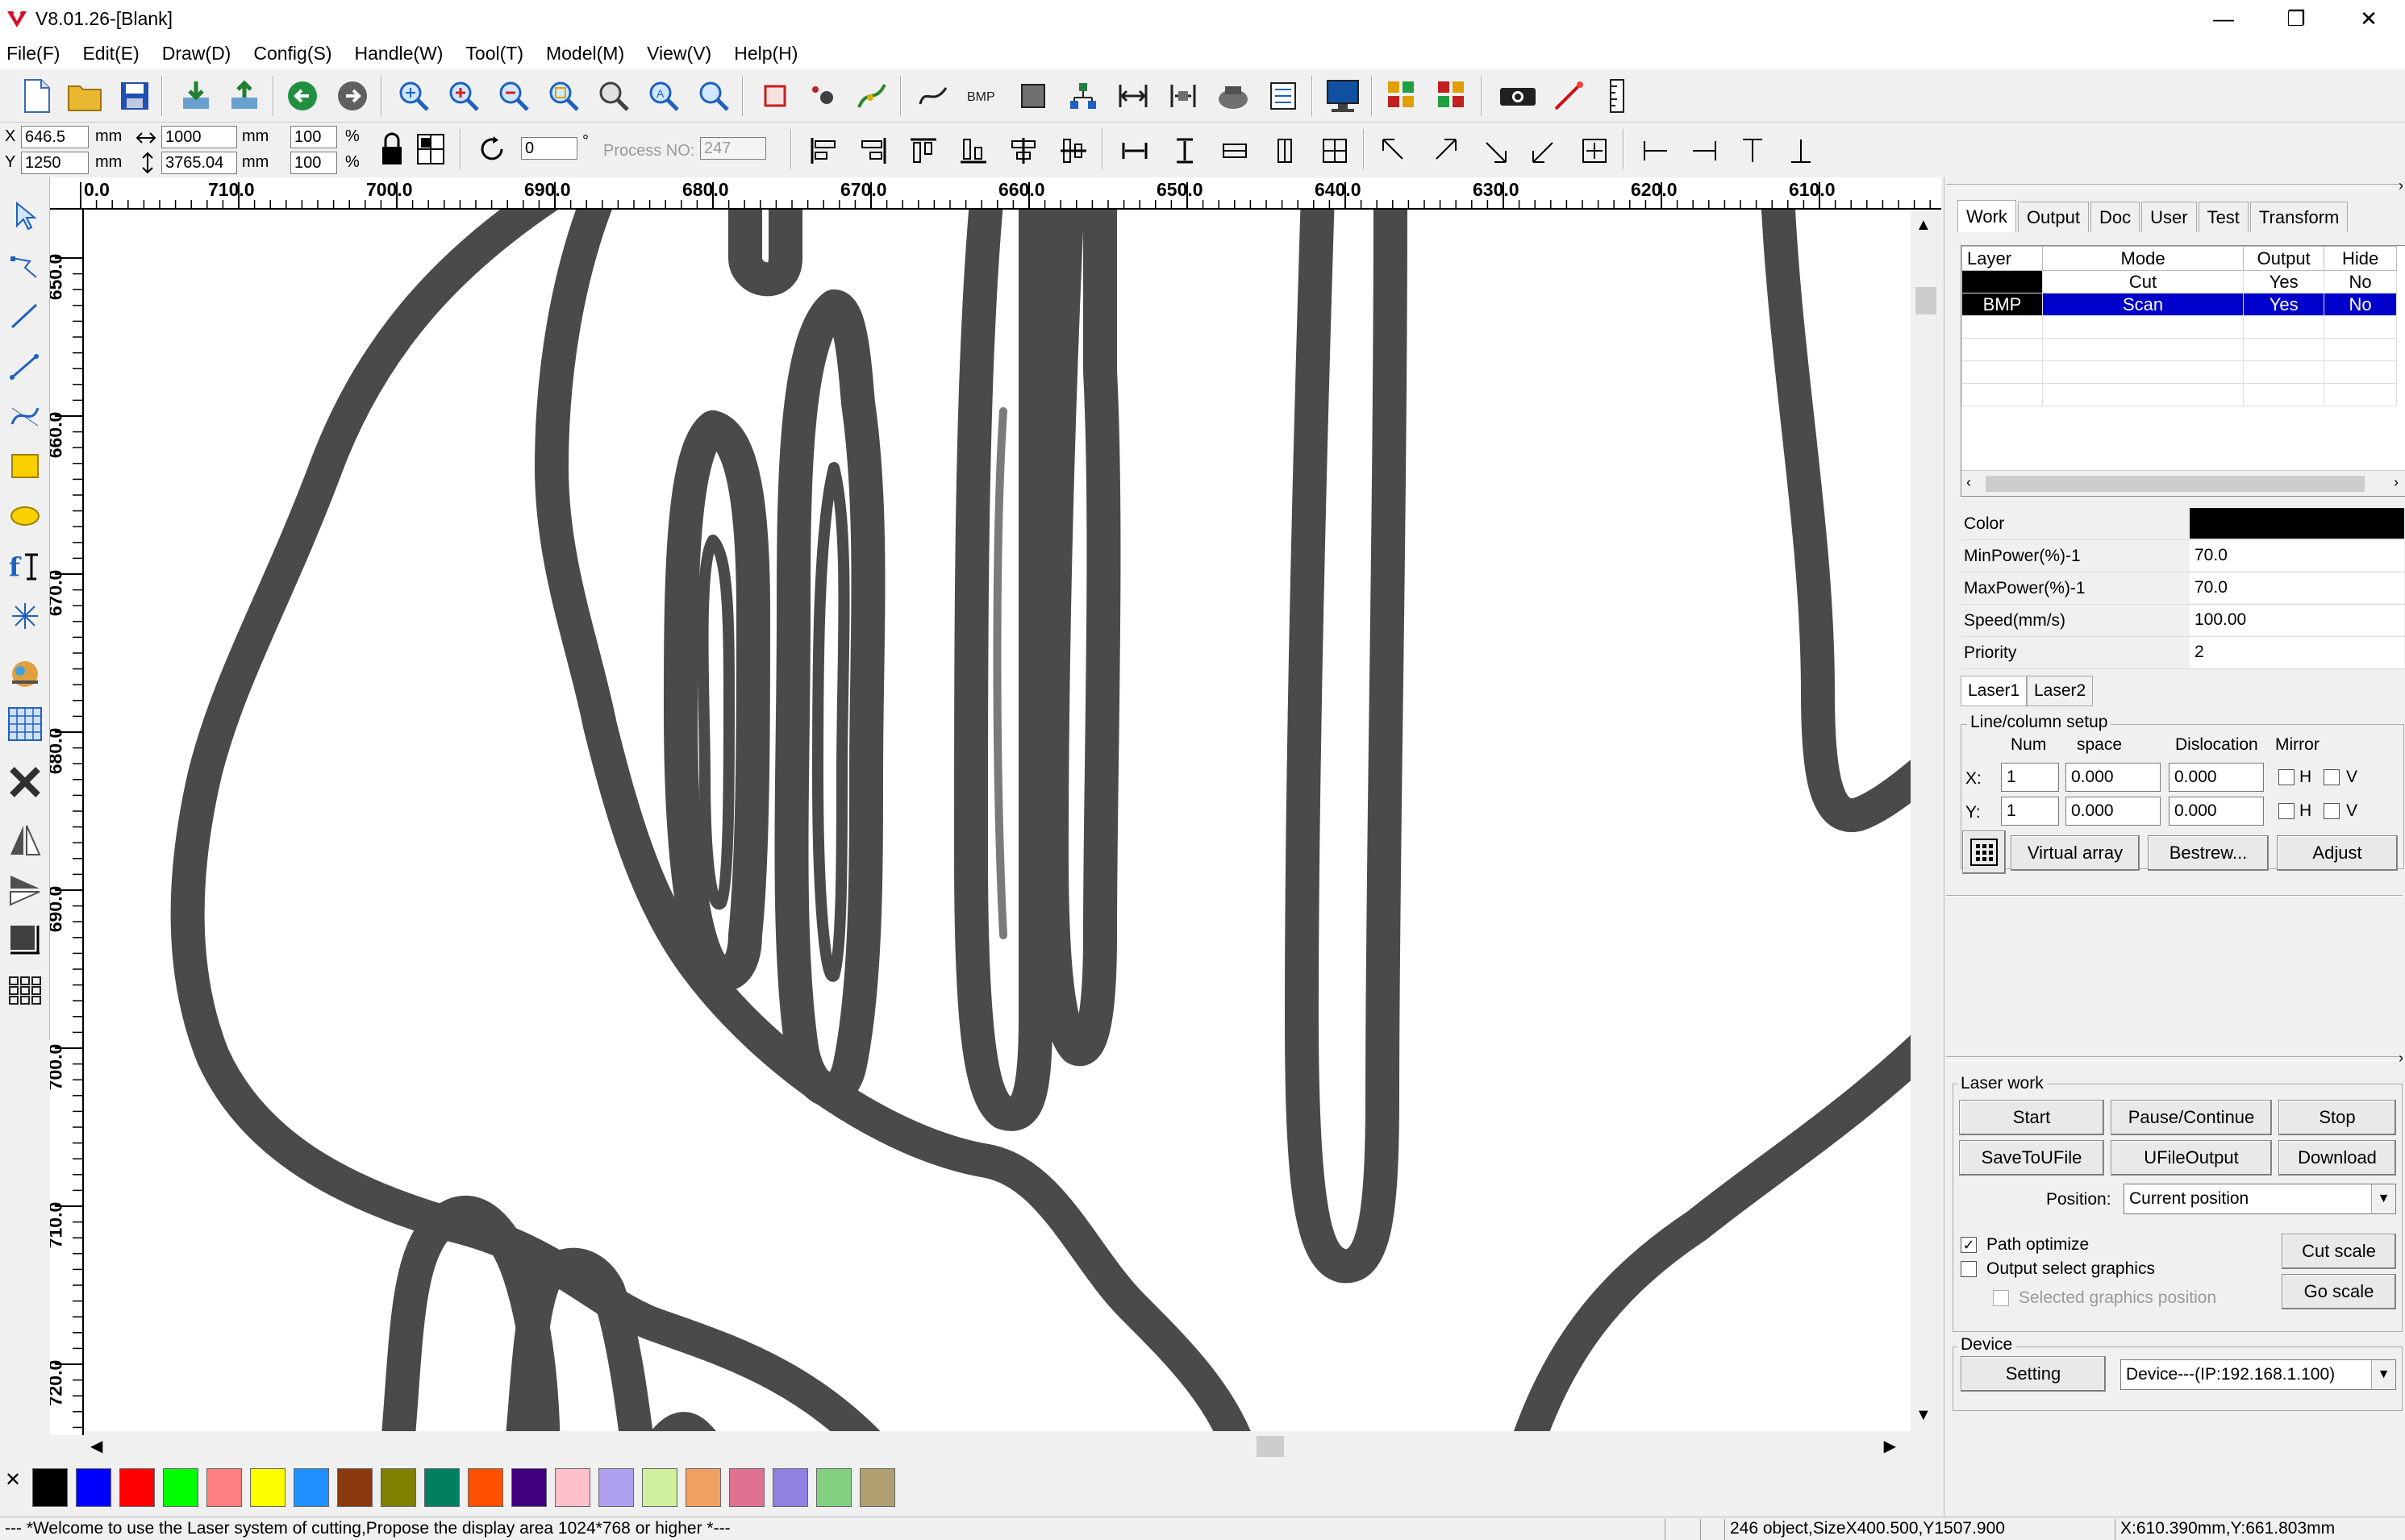 The image size is (2405, 1540). Describe the element at coordinates (25, 316) in the screenshot. I see `line-icon` at that location.